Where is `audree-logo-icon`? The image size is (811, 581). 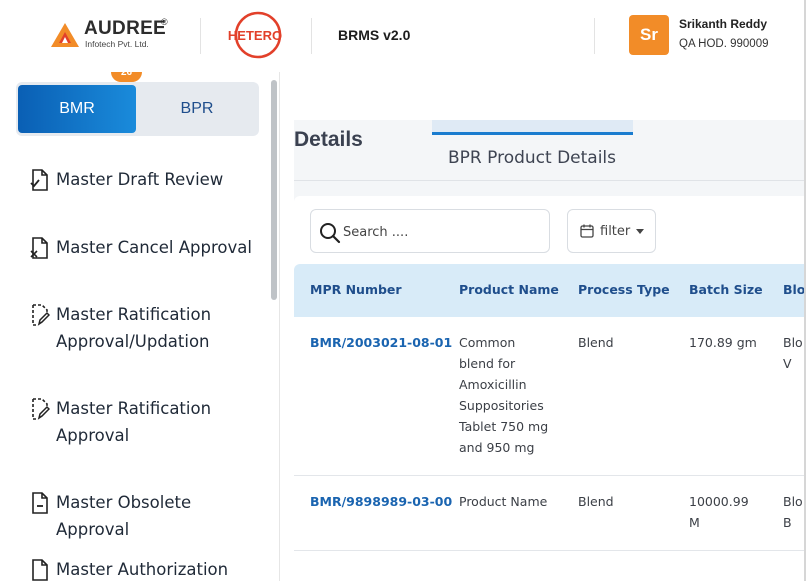 audree-logo-icon is located at coordinates (65, 35).